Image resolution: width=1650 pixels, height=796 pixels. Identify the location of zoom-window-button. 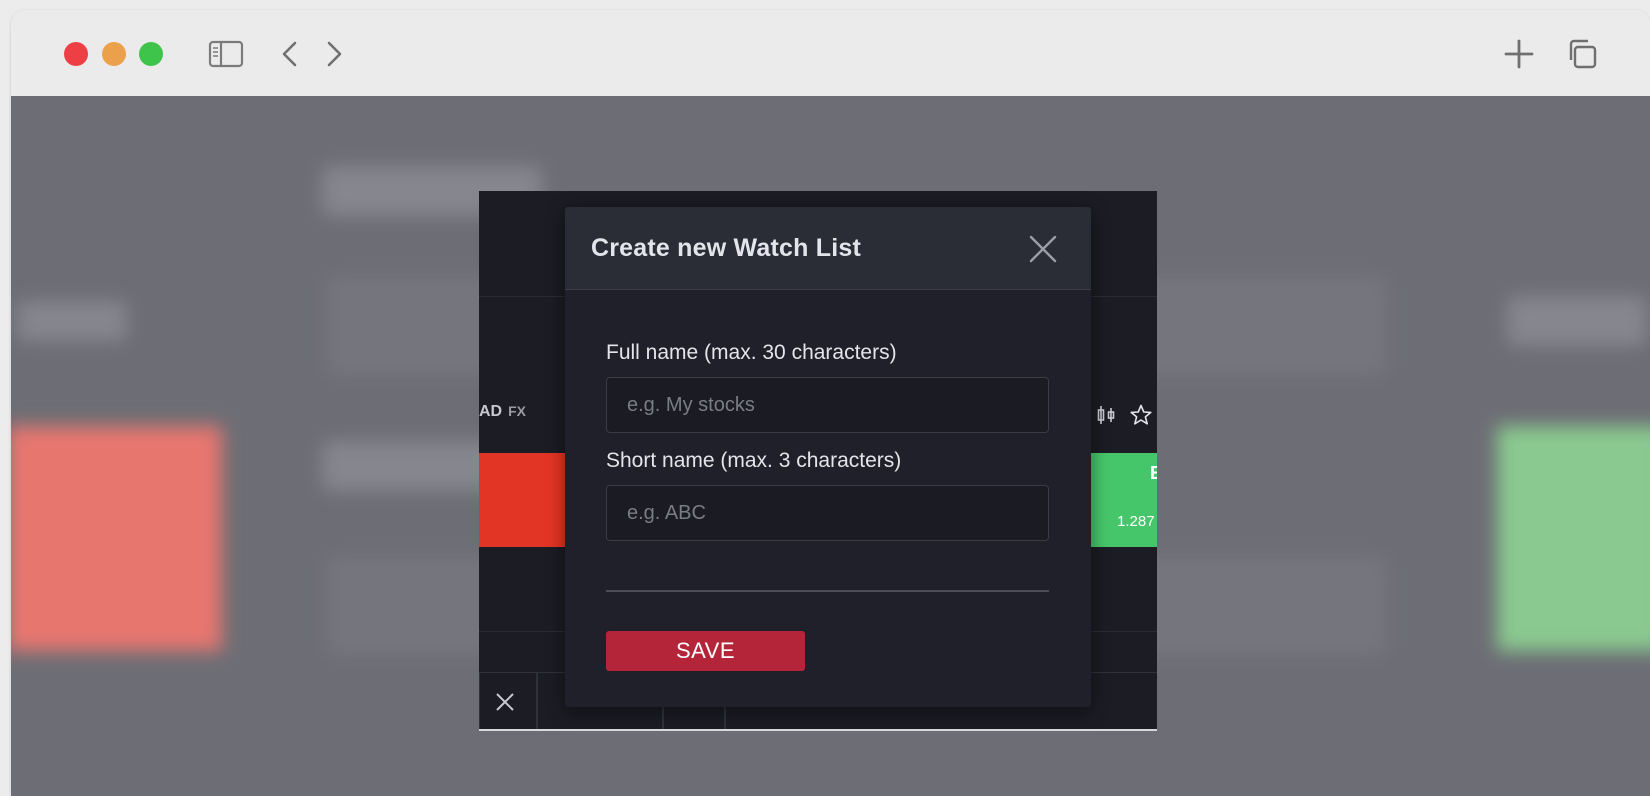
(151, 54).